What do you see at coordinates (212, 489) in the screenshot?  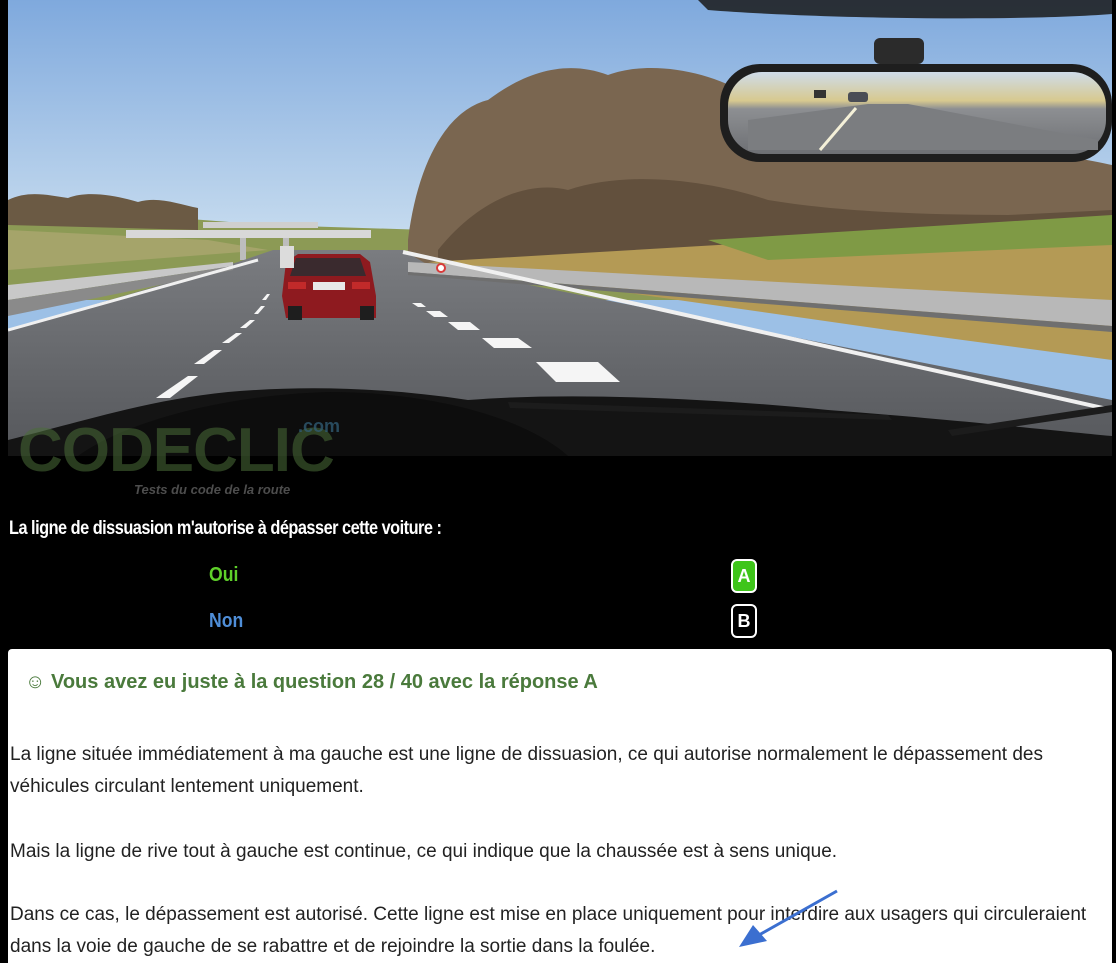 I see `logo-tagline: Tests du code de la route` at bounding box center [212, 489].